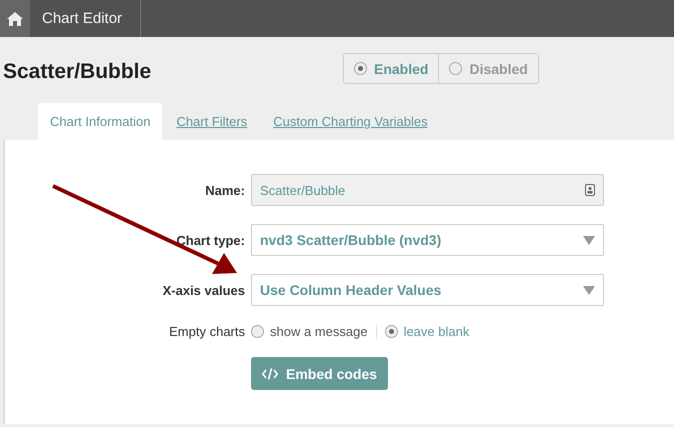  Describe the element at coordinates (210, 240) in the screenshot. I see `field-label: Chart type:` at that location.